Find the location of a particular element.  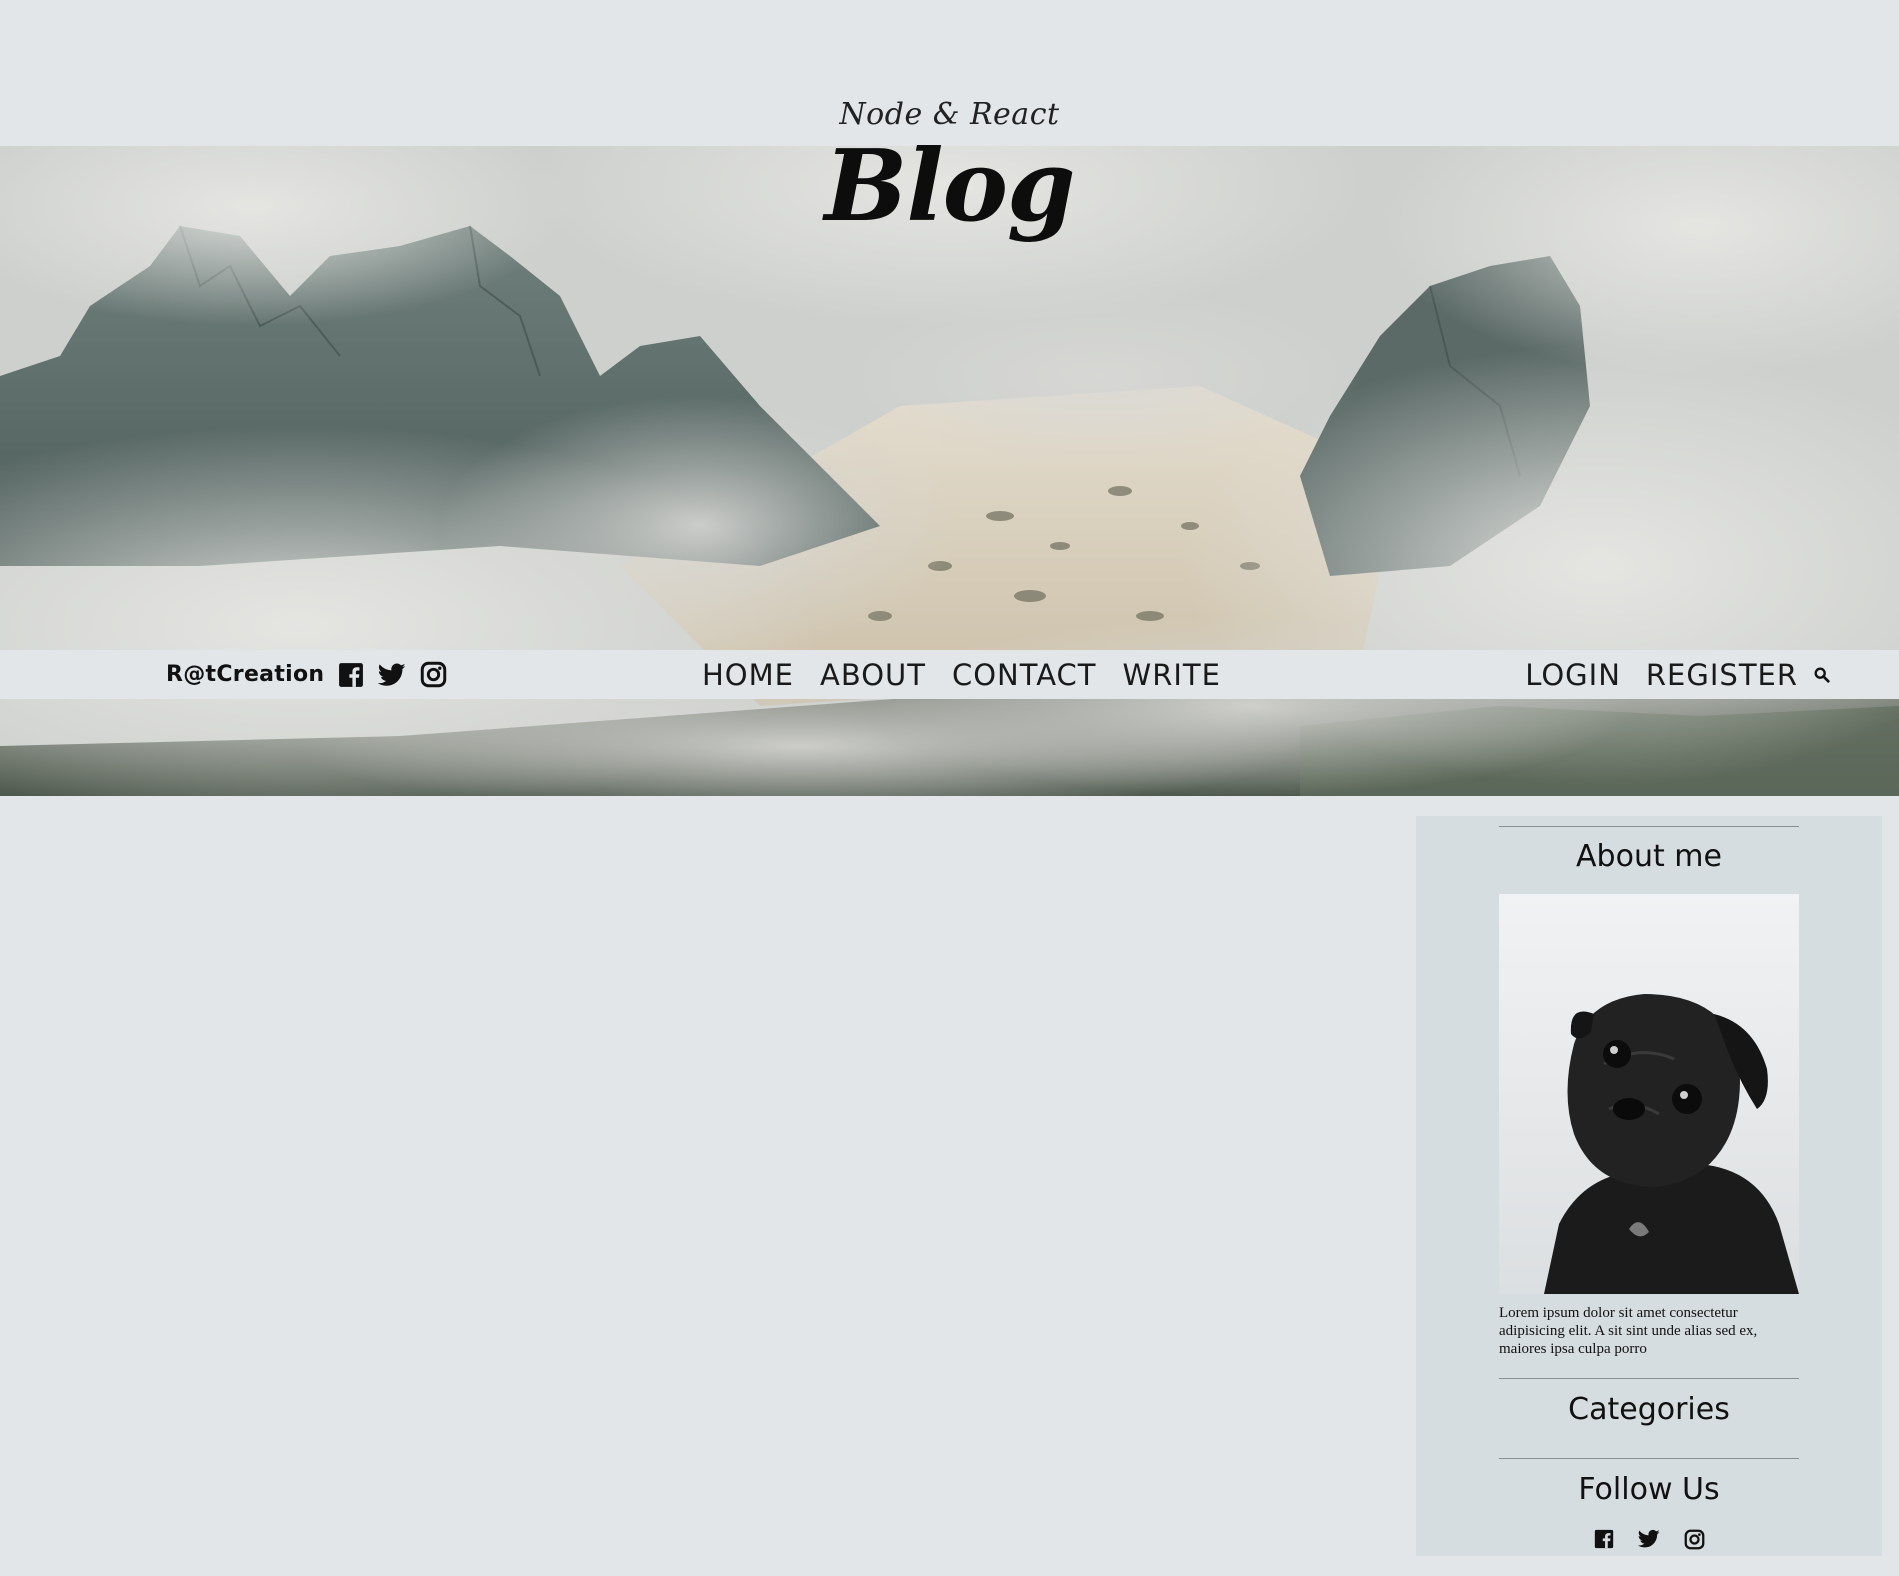

auth-nav: LOGIN REGISTER is located at coordinates (1678, 674).